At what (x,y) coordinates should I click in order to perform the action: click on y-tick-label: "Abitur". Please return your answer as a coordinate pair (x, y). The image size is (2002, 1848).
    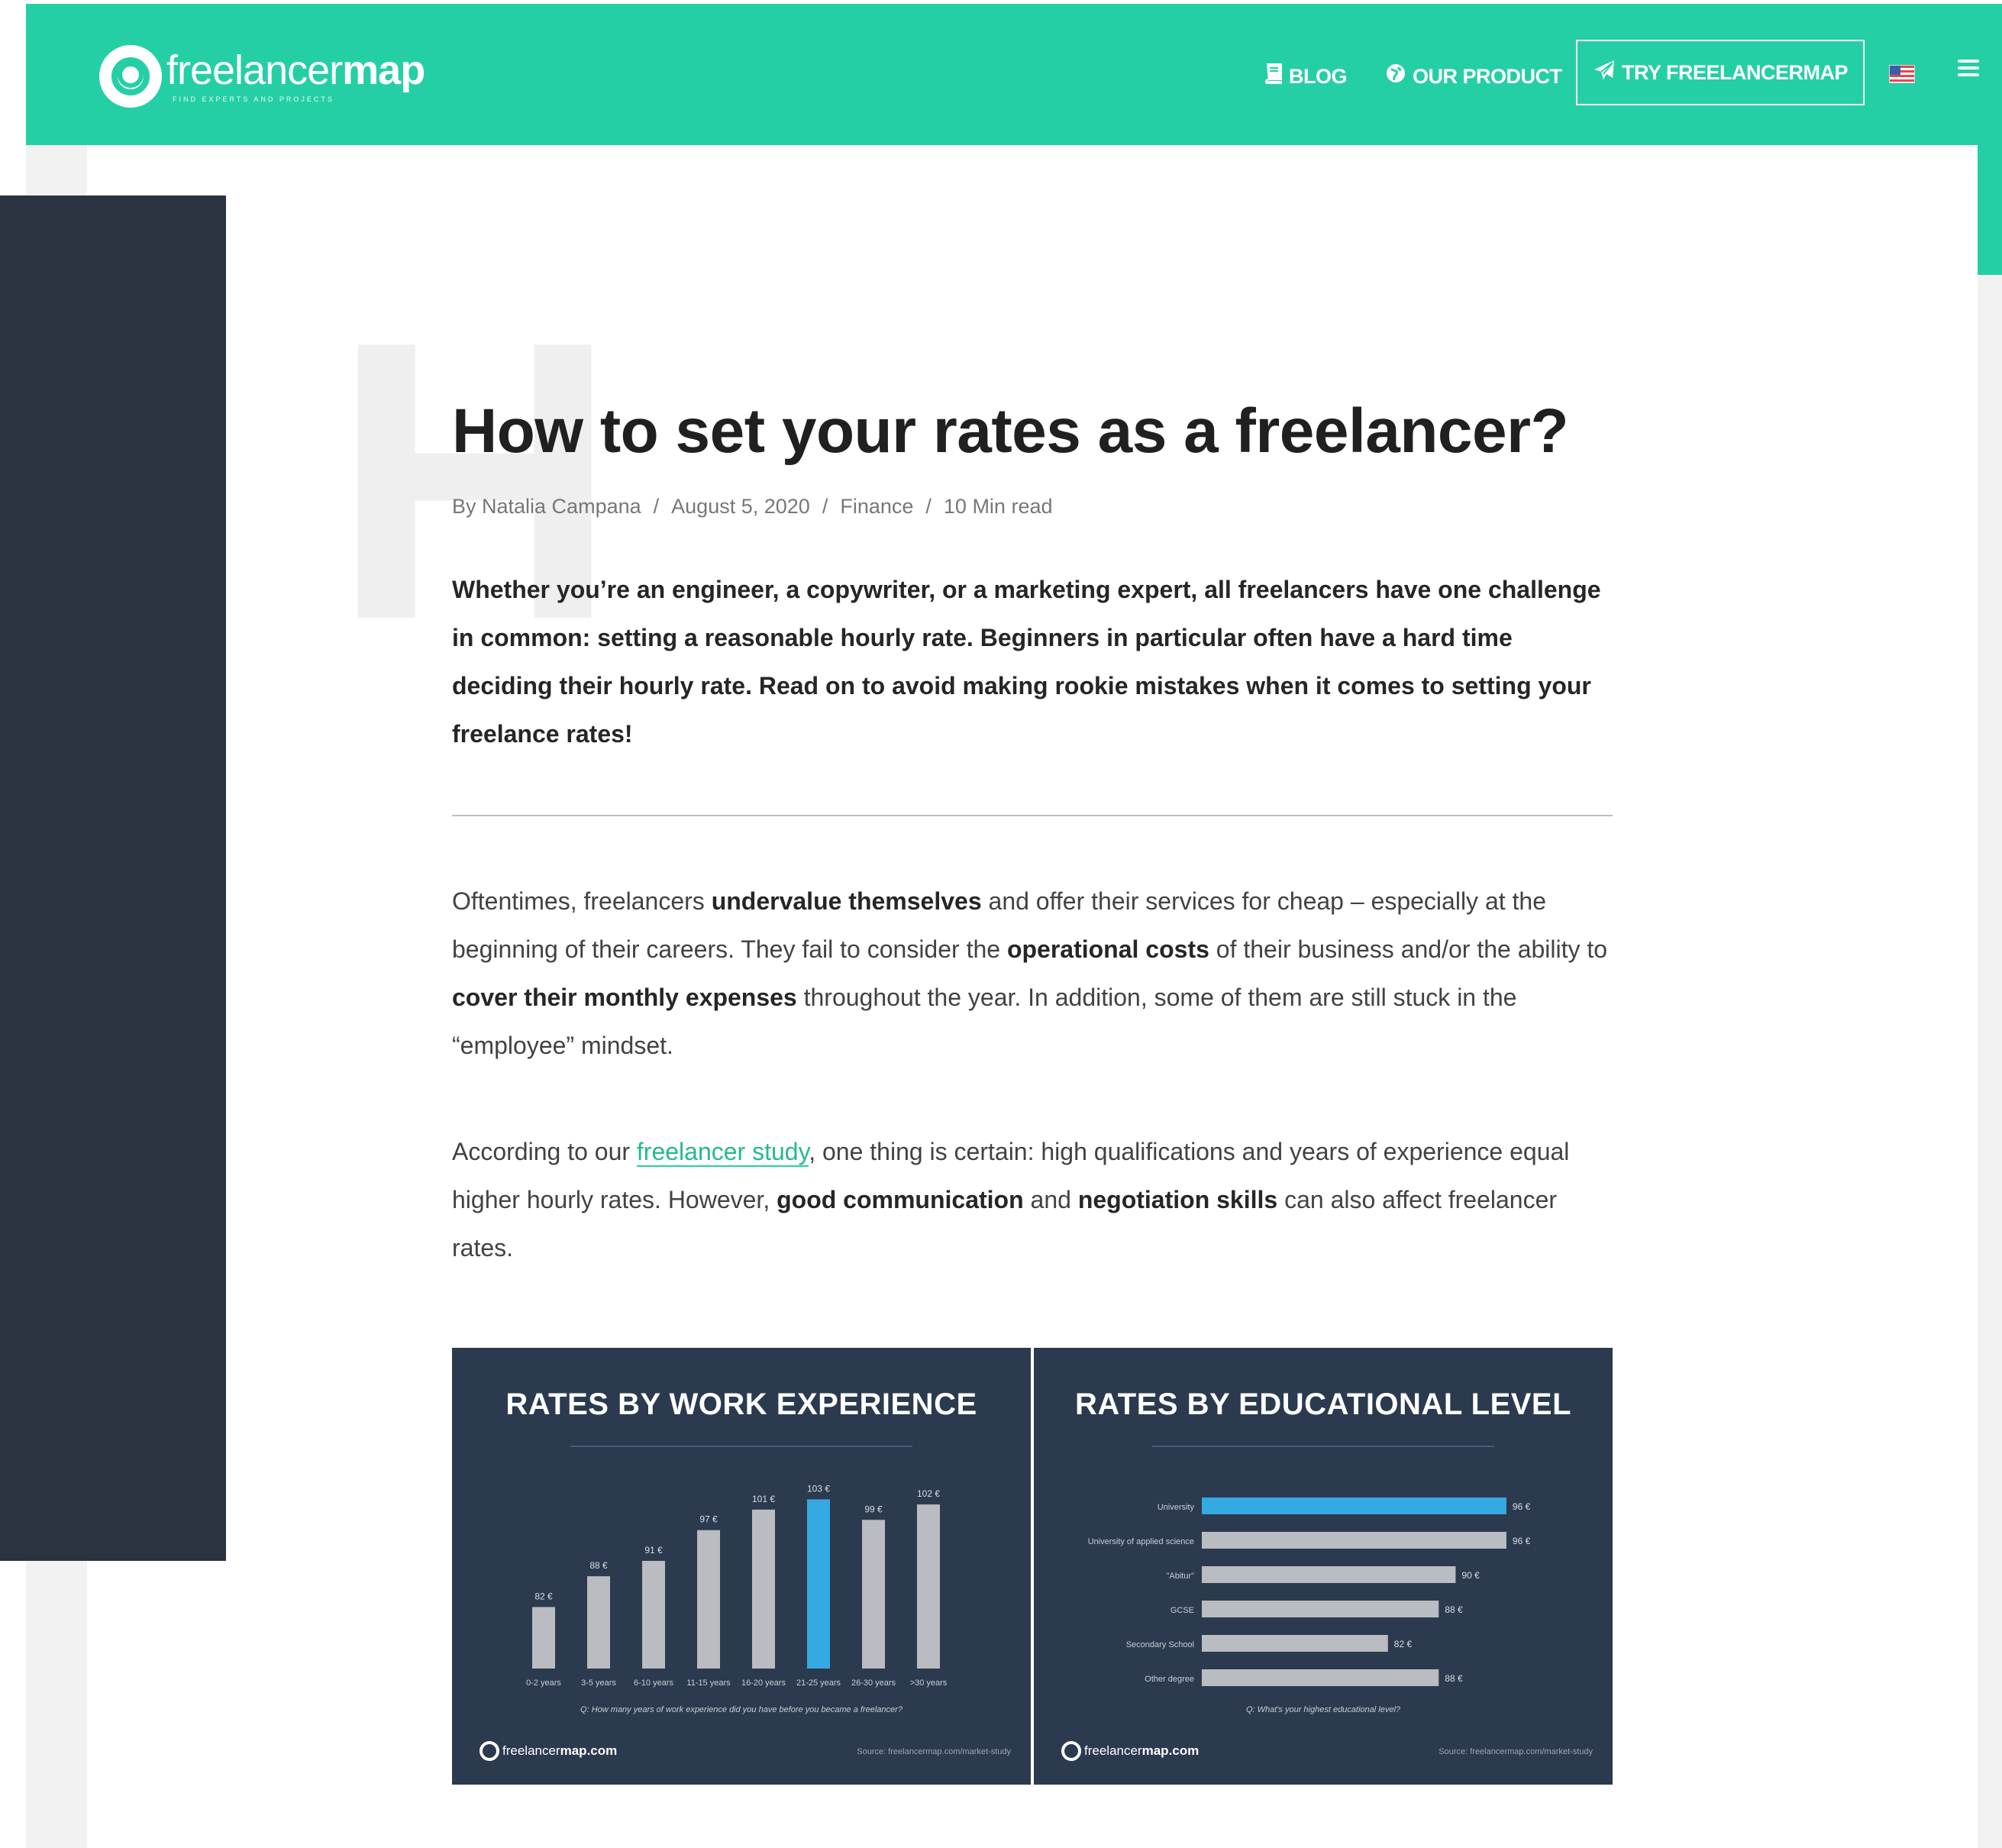
    Looking at the image, I should click on (1180, 1577).